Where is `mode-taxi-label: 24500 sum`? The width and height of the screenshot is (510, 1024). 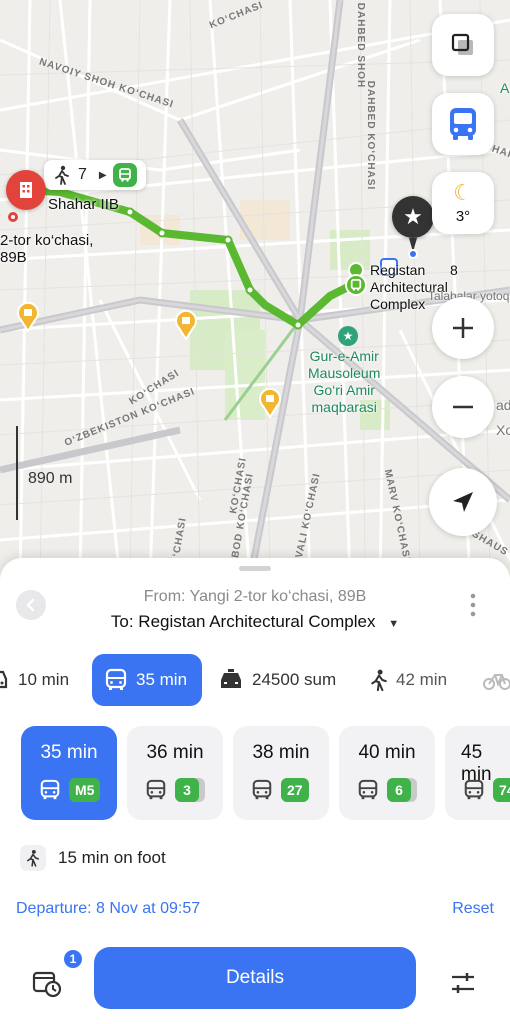
mode-taxi-label: 24500 sum is located at coordinates (294, 679).